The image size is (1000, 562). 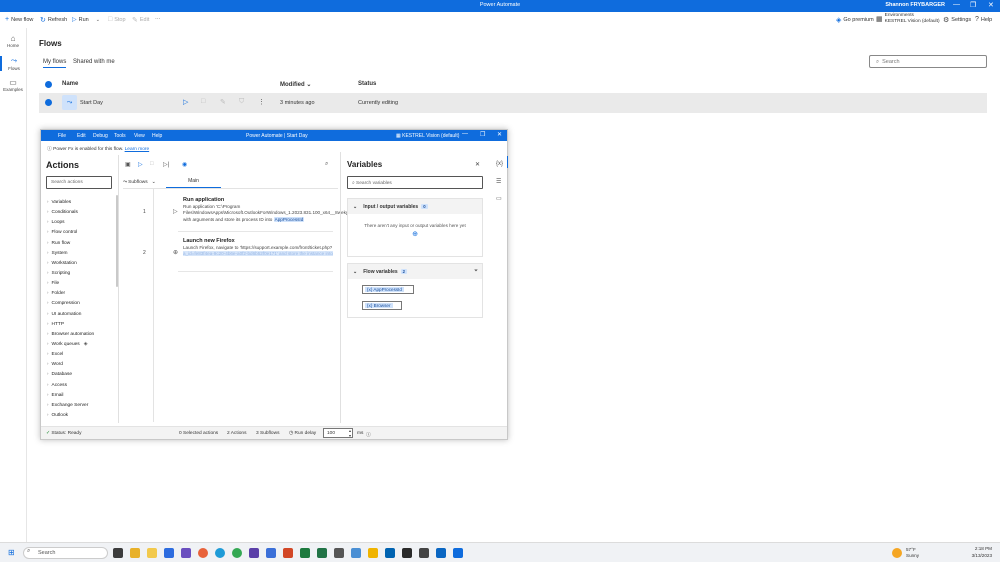 What do you see at coordinates (152, 553) in the screenshot?
I see `sticky-notes-icon` at bounding box center [152, 553].